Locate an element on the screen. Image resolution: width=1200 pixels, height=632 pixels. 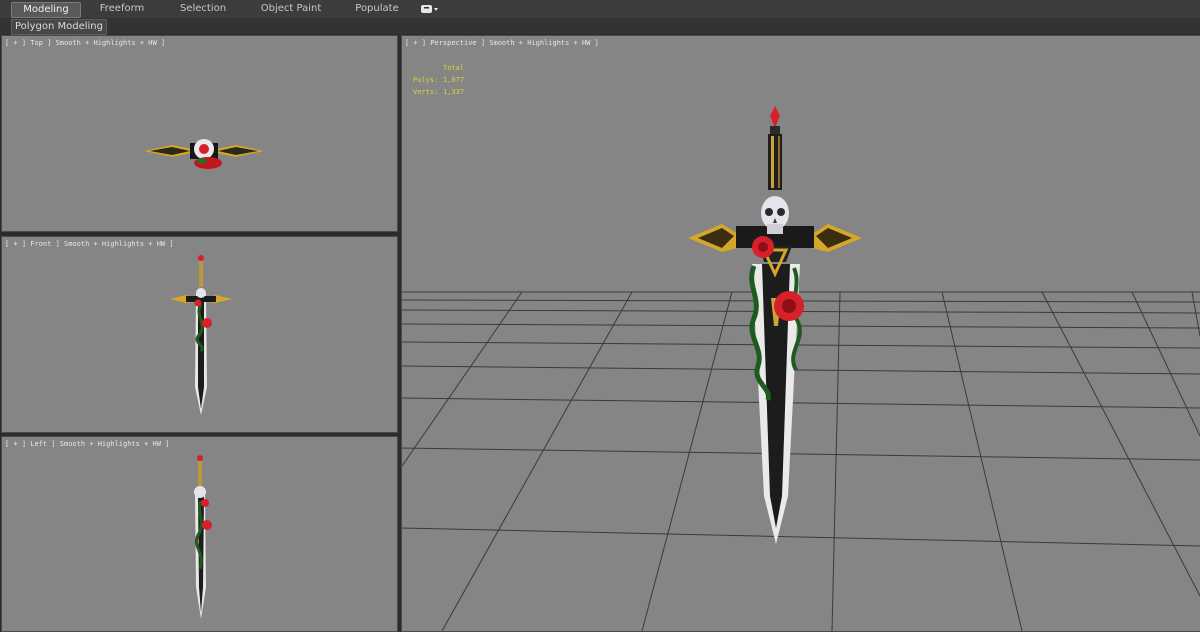
polygon-modeling-panel: Polygon Modeling is located at coordinates (59, 27).